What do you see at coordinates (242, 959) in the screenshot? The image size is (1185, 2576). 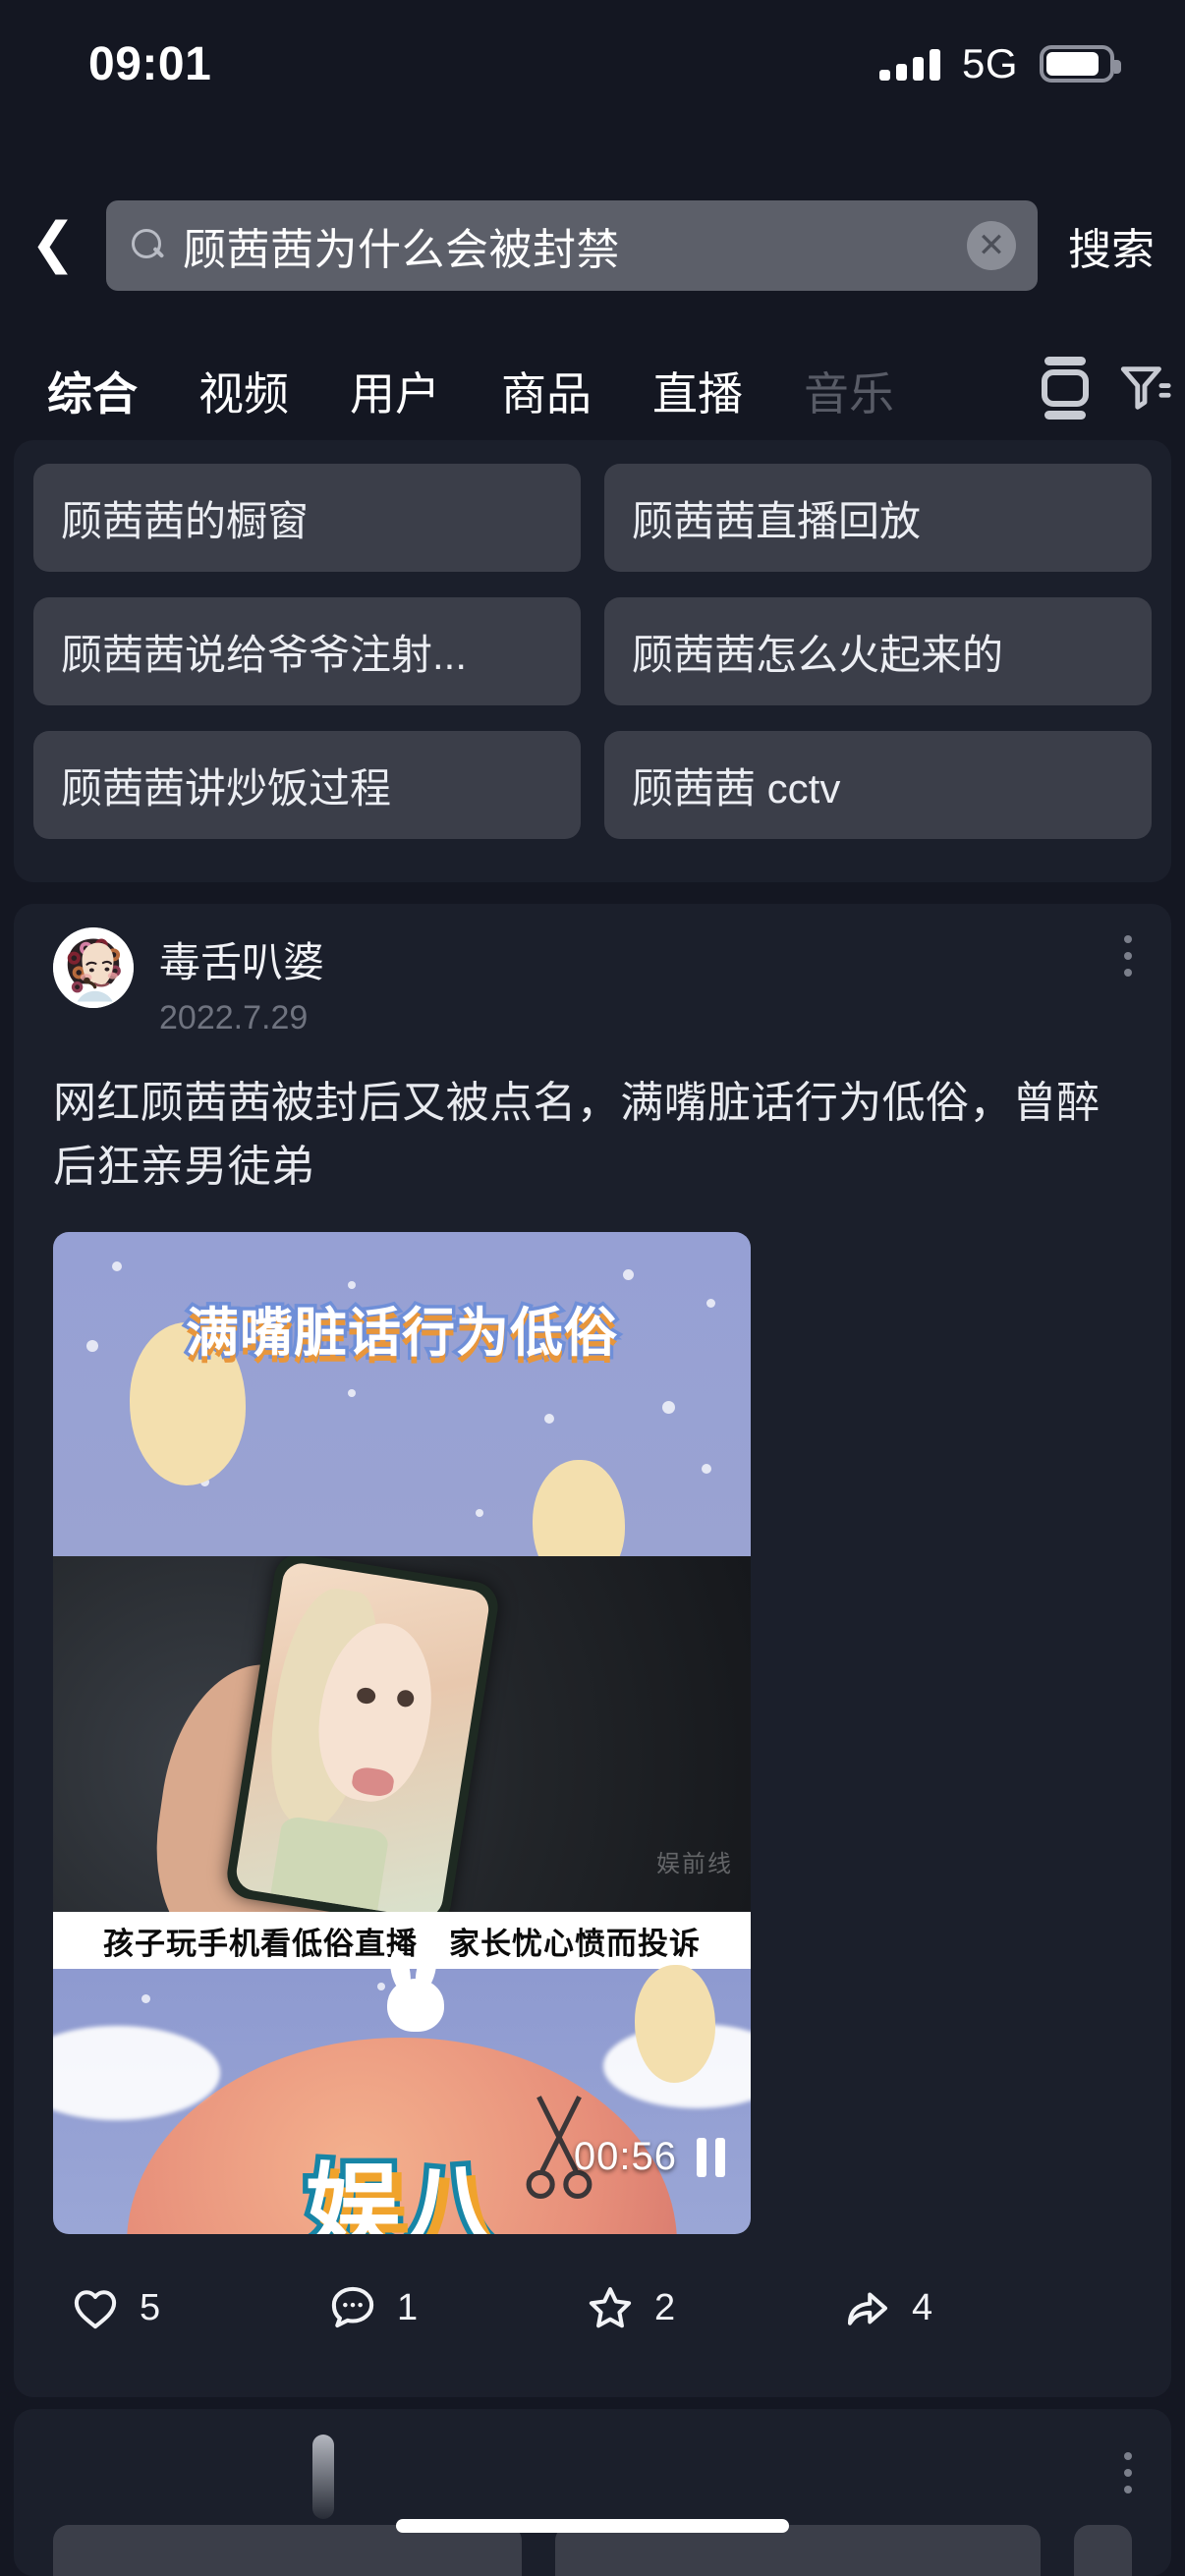 I see `post-author-name: 毒舌叭婆` at bounding box center [242, 959].